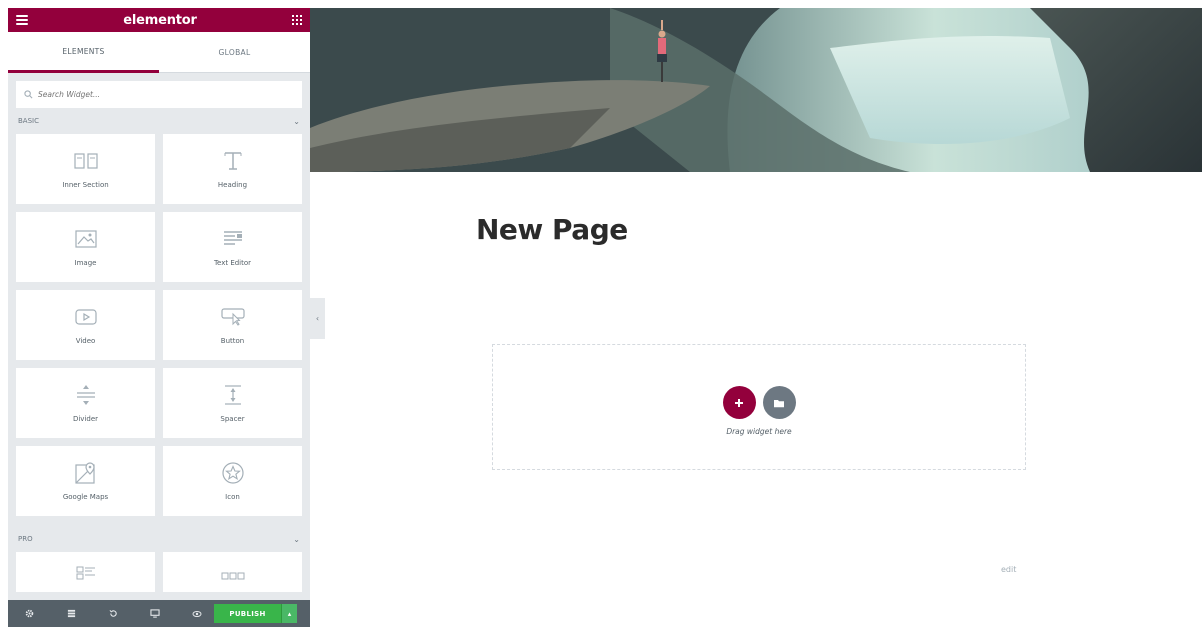  I want to click on add-template-button, so click(779, 402).